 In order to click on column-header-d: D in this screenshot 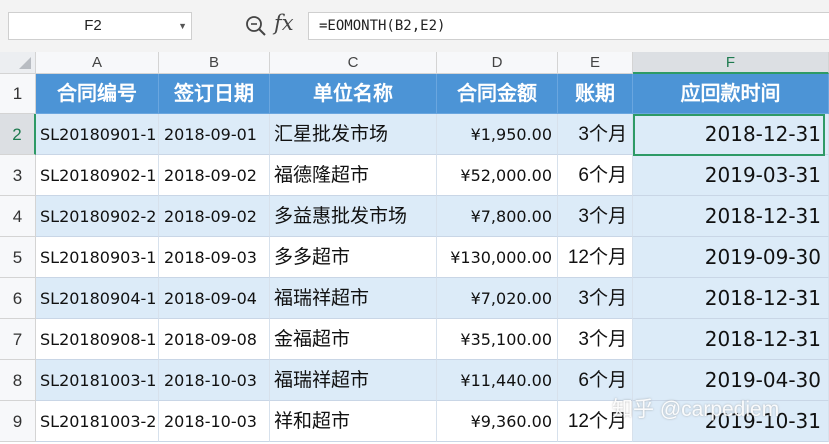, I will do `click(497, 63)`.